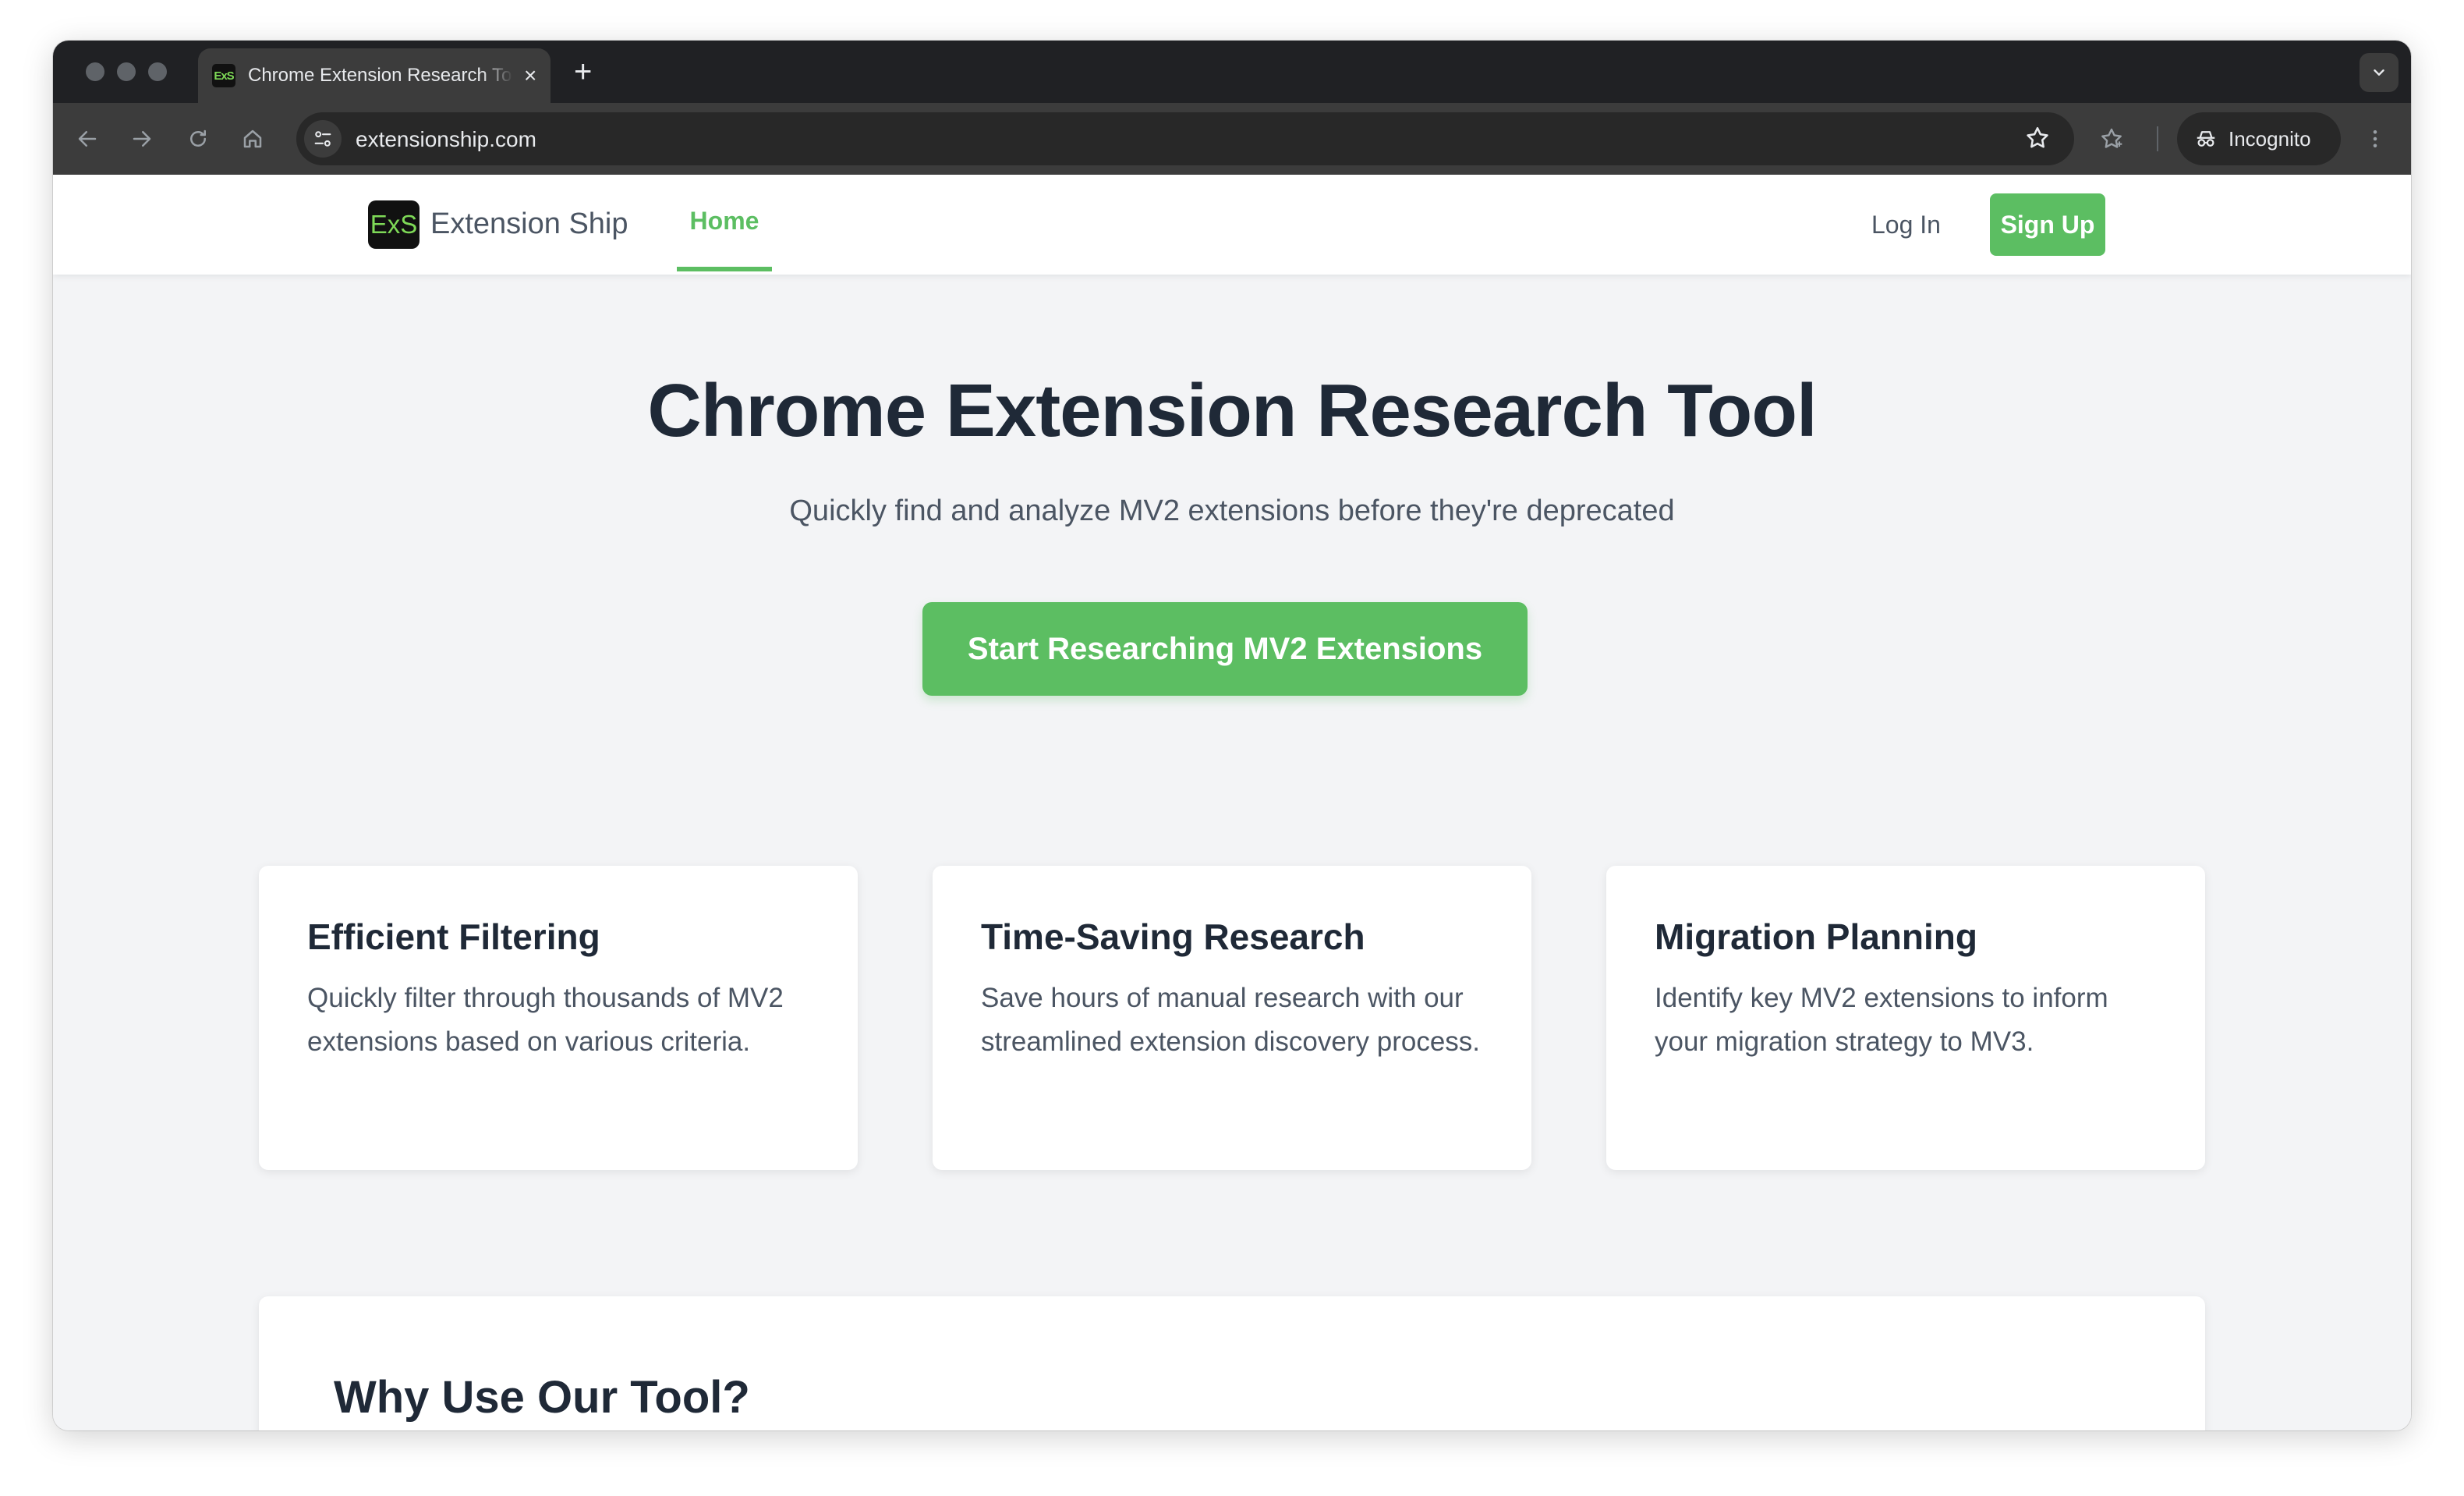  I want to click on site-info-icon, so click(323, 139).